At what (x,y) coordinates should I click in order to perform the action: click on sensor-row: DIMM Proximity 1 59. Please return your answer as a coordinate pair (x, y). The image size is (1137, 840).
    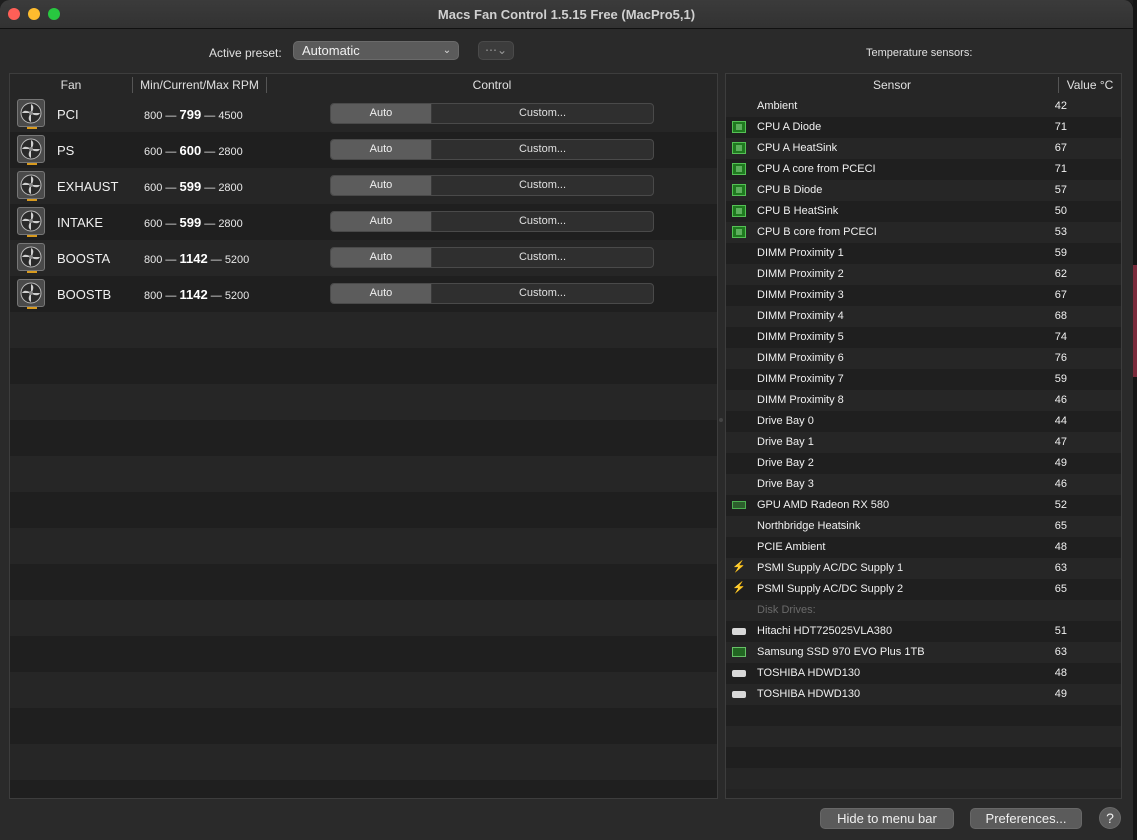
    Looking at the image, I should click on (923, 253).